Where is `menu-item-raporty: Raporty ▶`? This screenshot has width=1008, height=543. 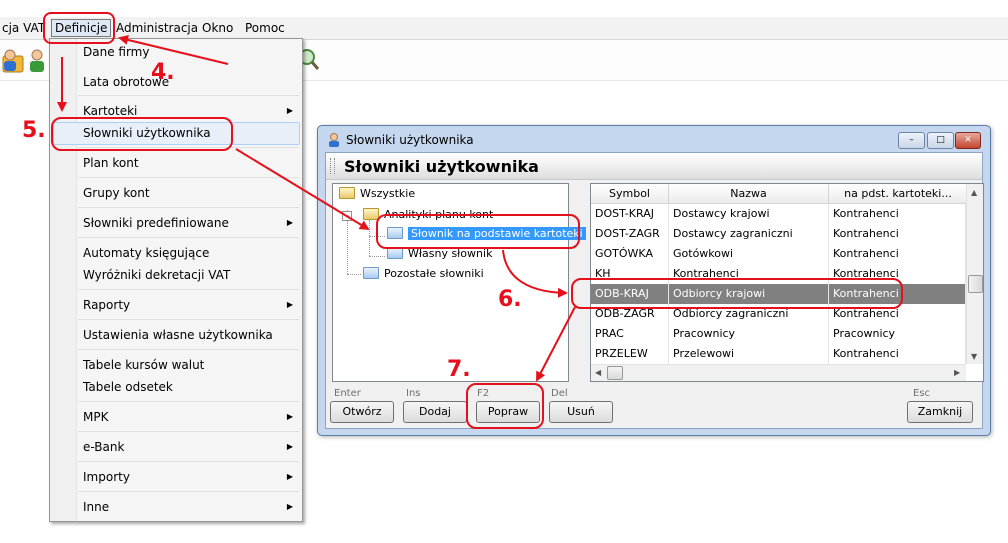 menu-item-raporty: Raporty ▶ is located at coordinates (189, 305).